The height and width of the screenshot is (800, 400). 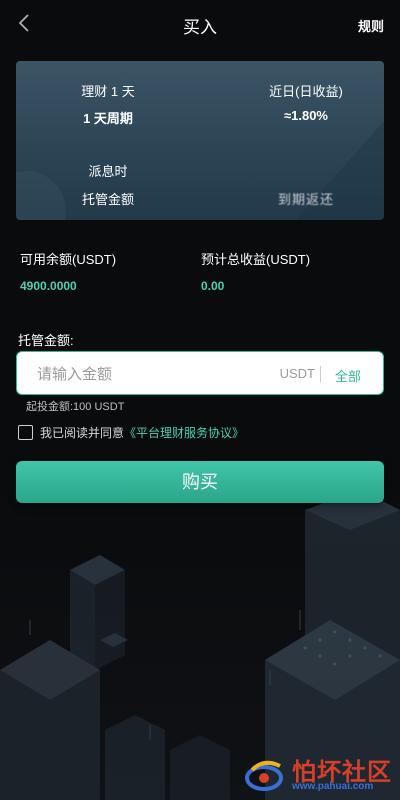 I want to click on custody-amount-label: 托管金额, so click(x=107, y=199).